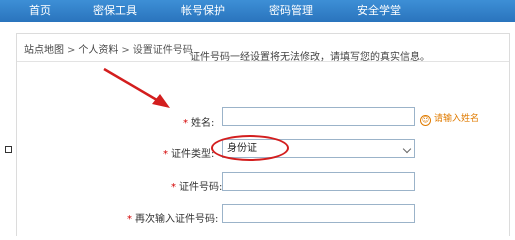  Describe the element at coordinates (161, 101) in the screenshot. I see `annotation-arrow-head` at that location.